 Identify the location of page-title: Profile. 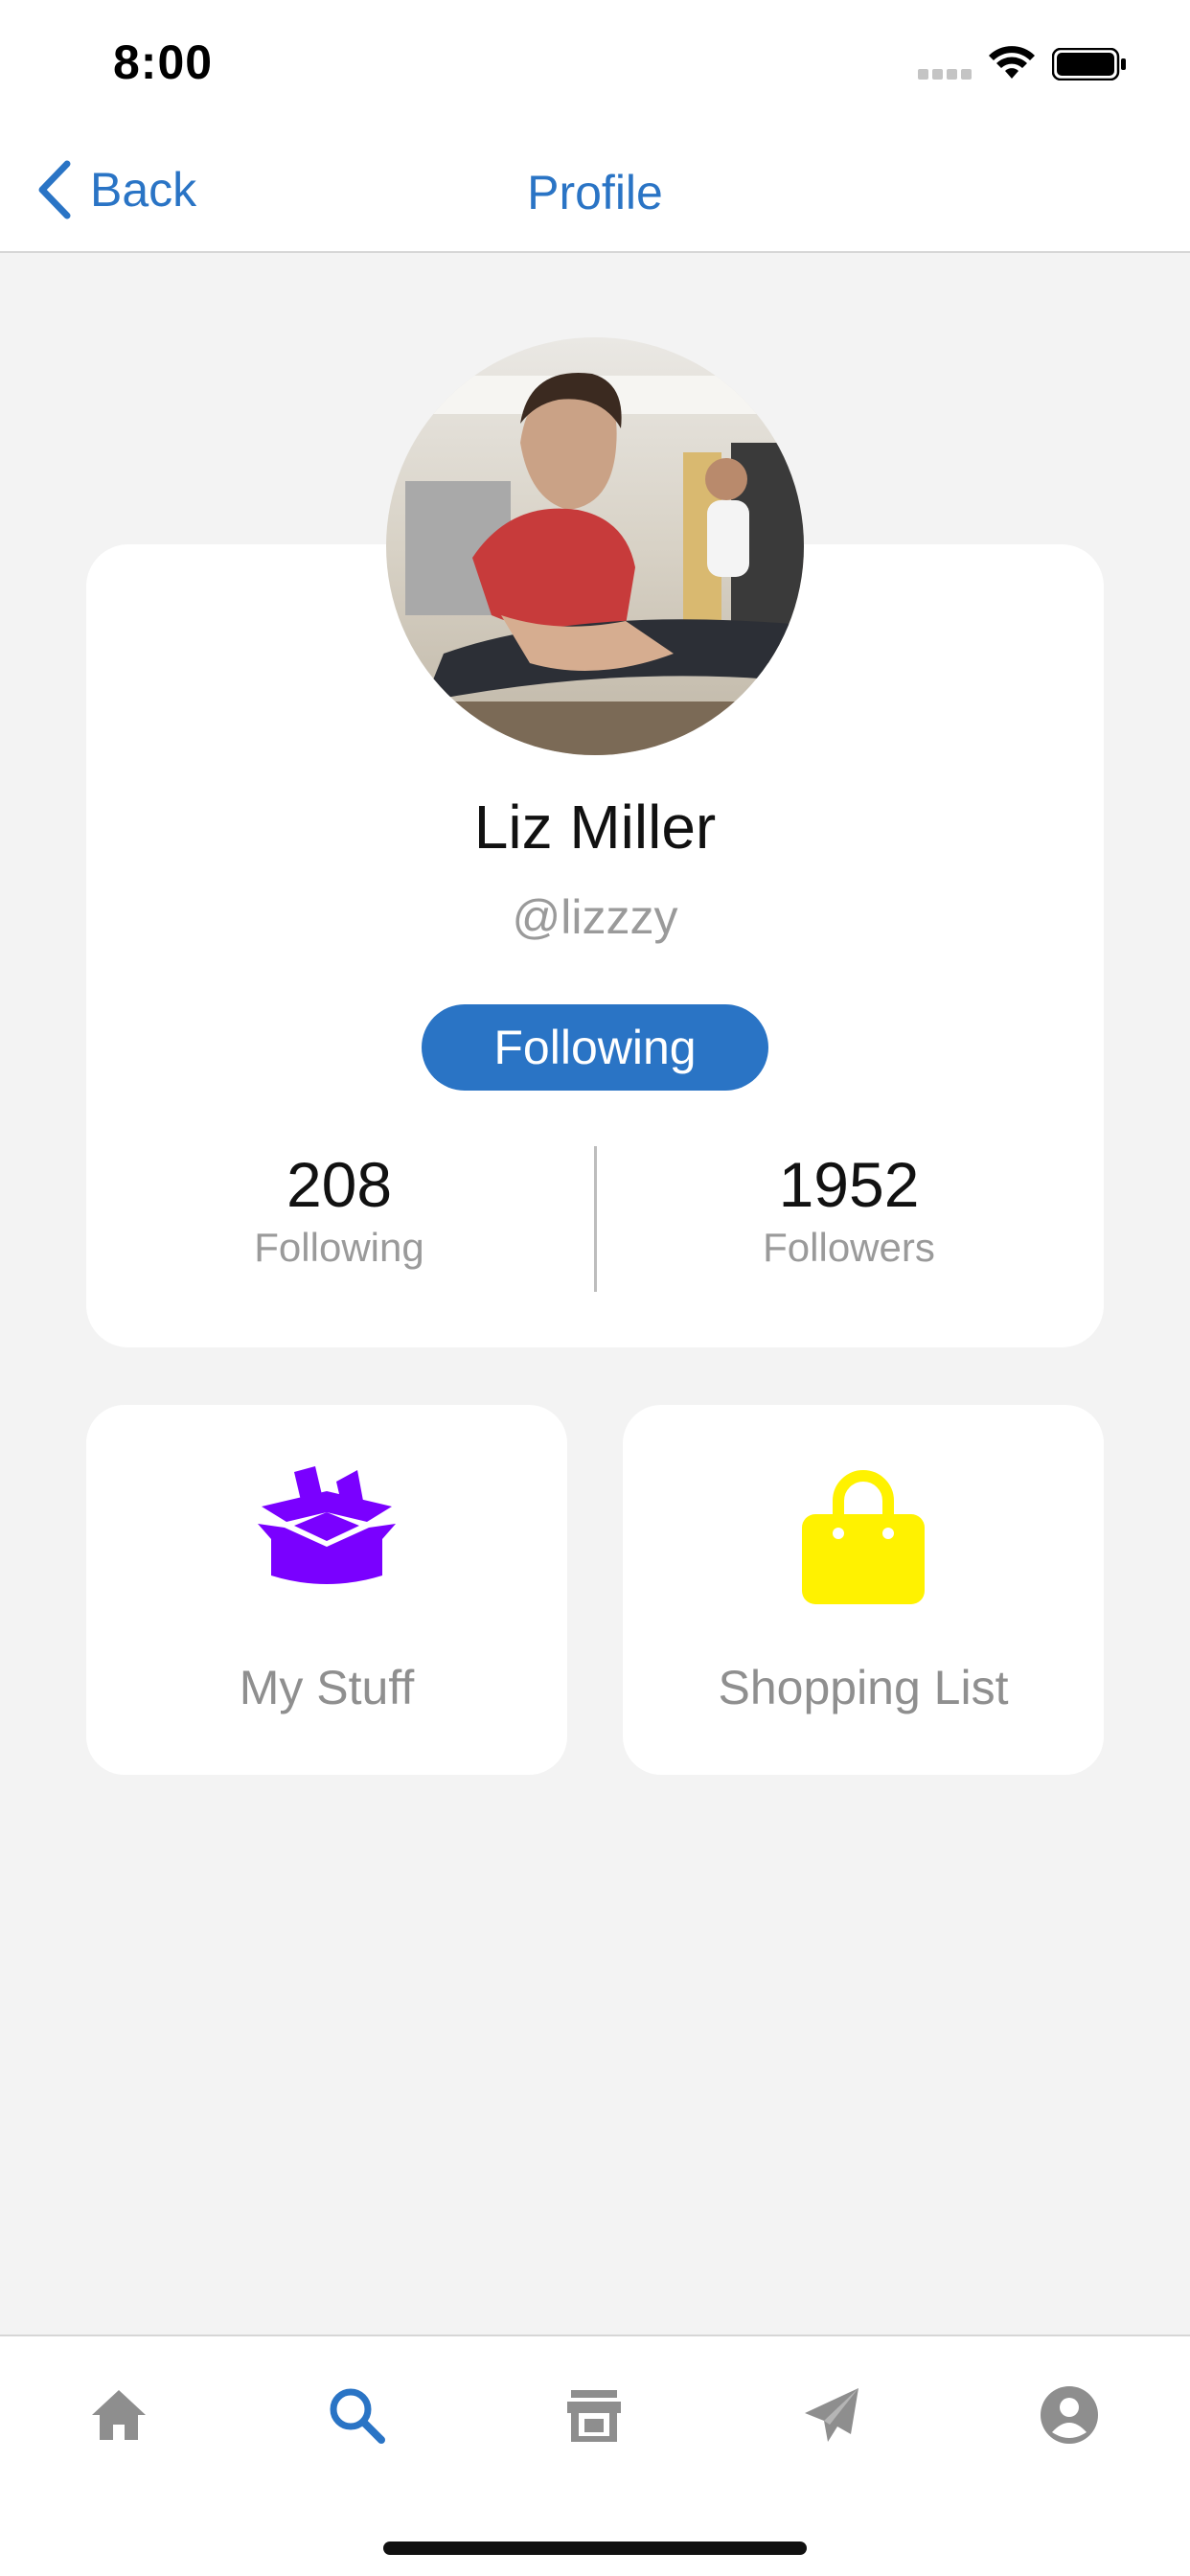
(595, 193).